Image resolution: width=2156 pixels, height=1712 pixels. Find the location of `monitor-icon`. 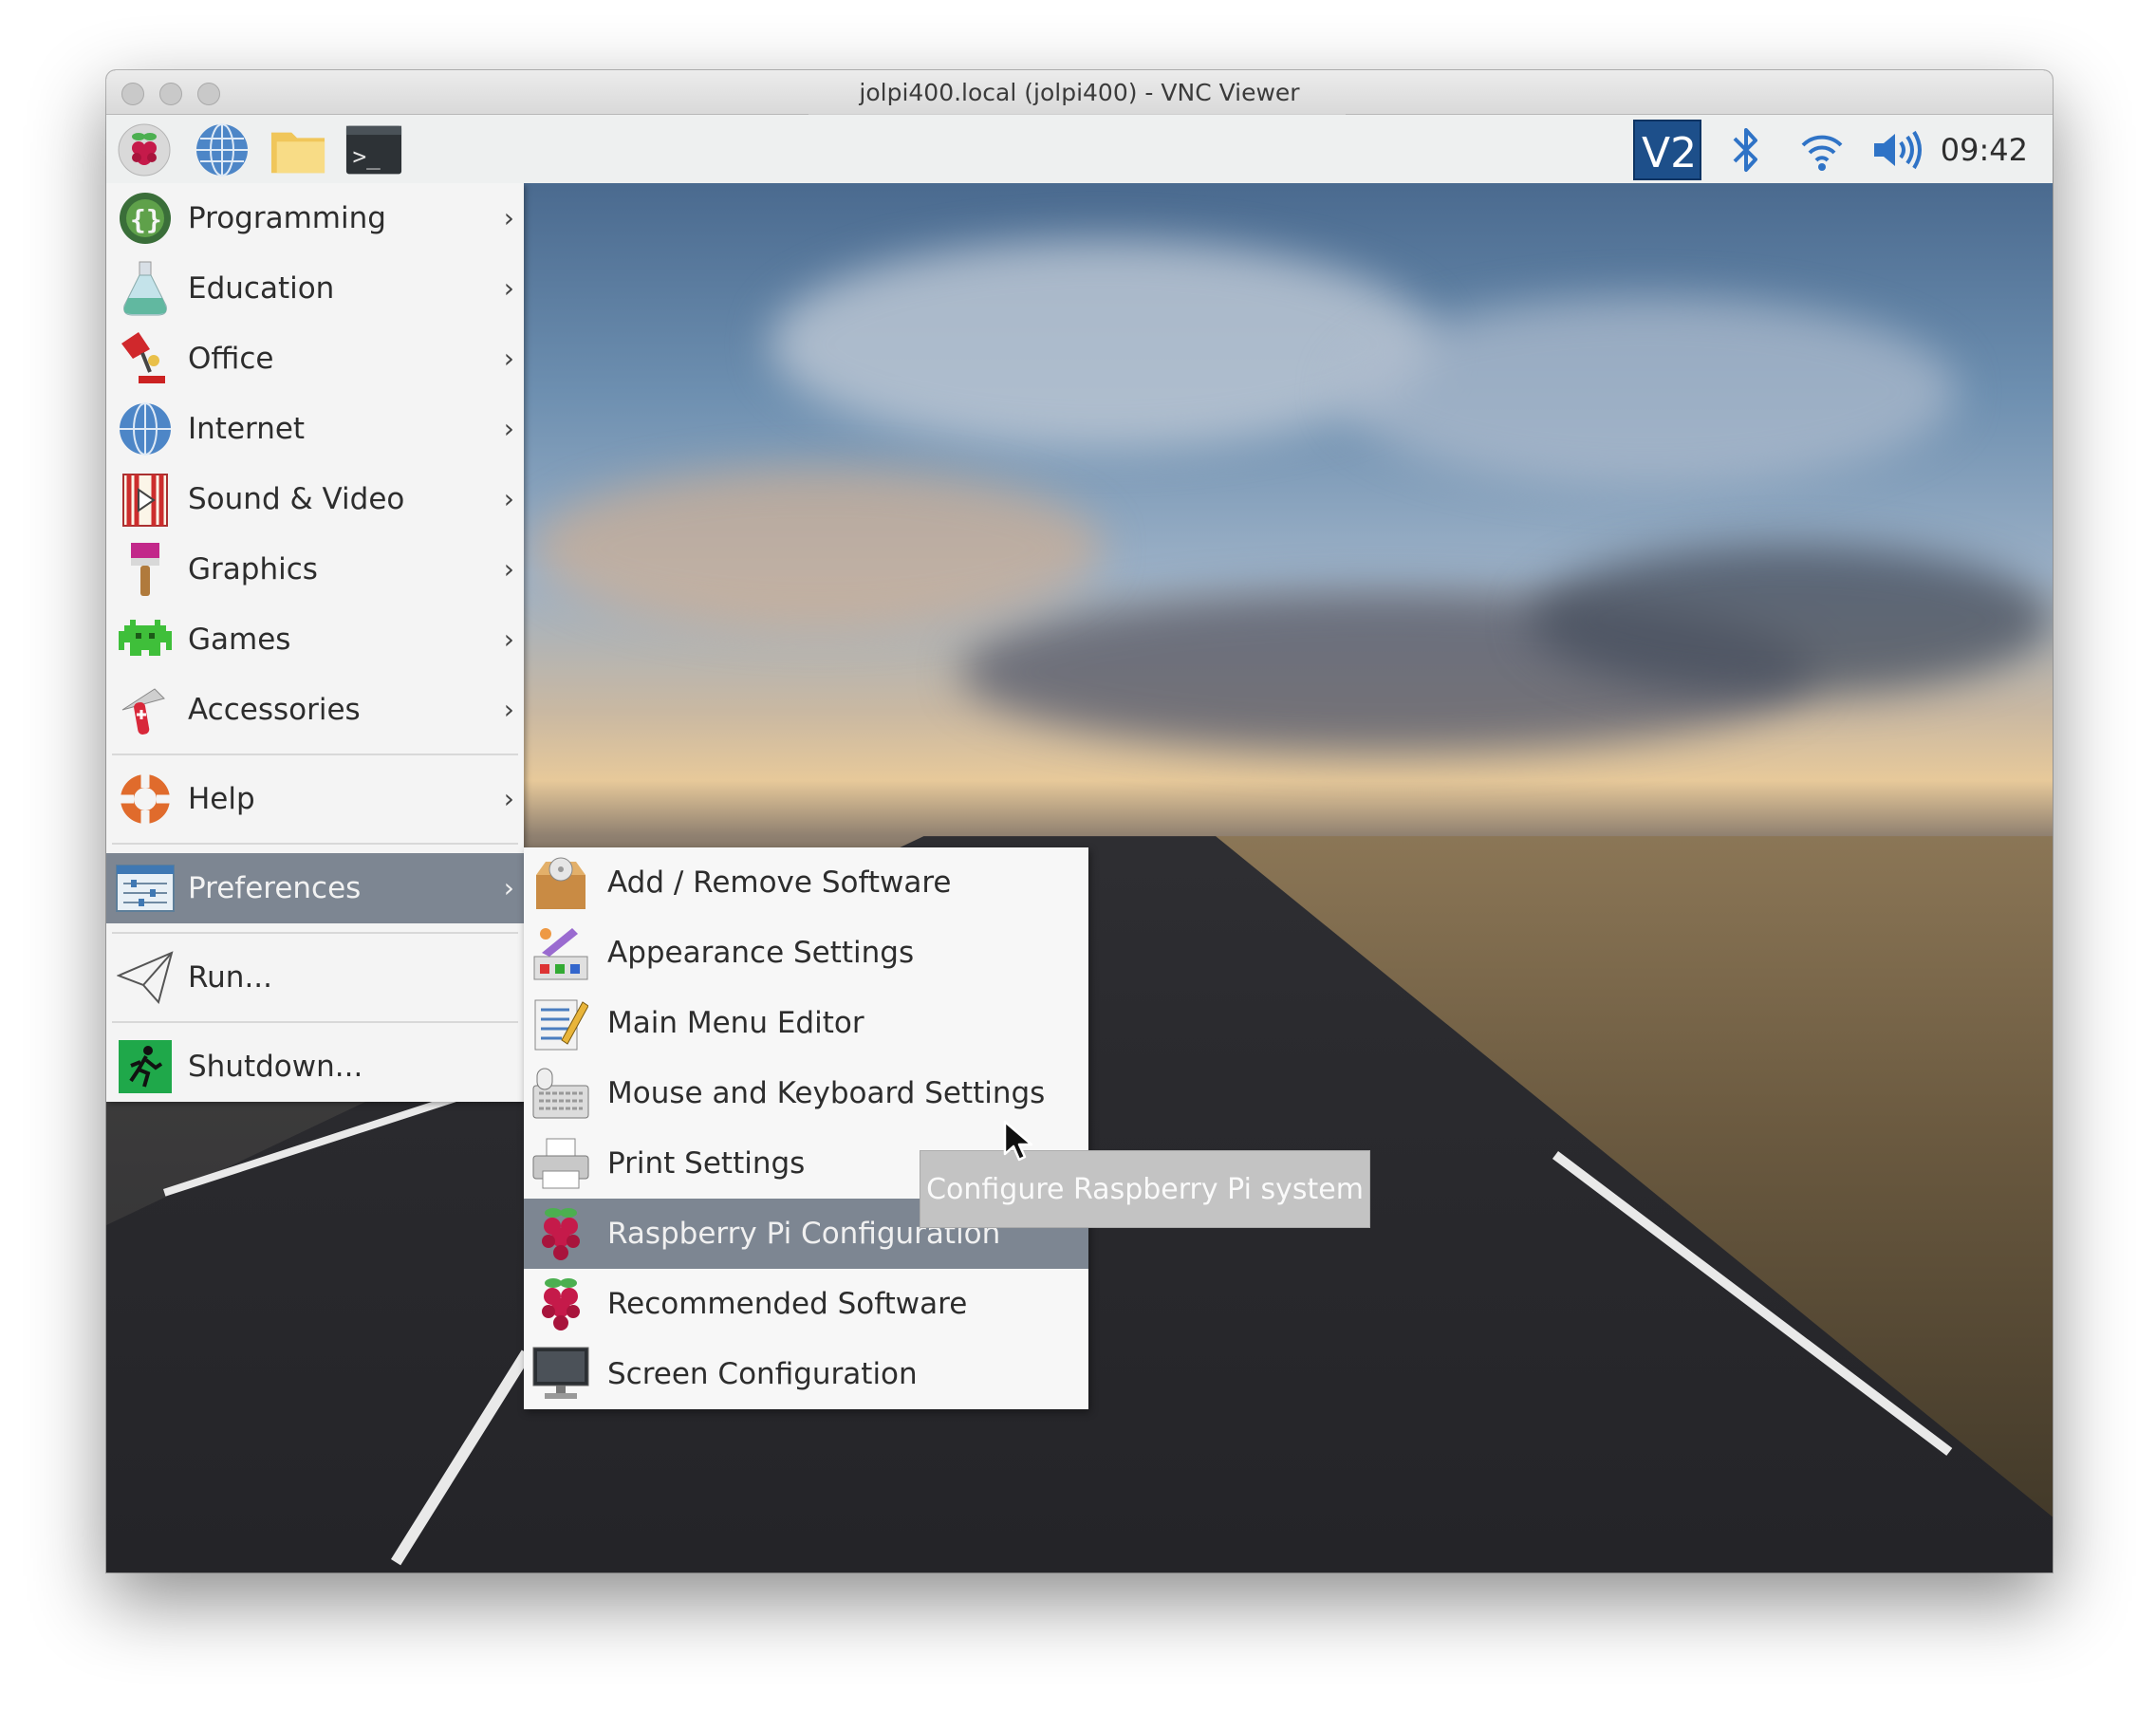

monitor-icon is located at coordinates (560, 1375).